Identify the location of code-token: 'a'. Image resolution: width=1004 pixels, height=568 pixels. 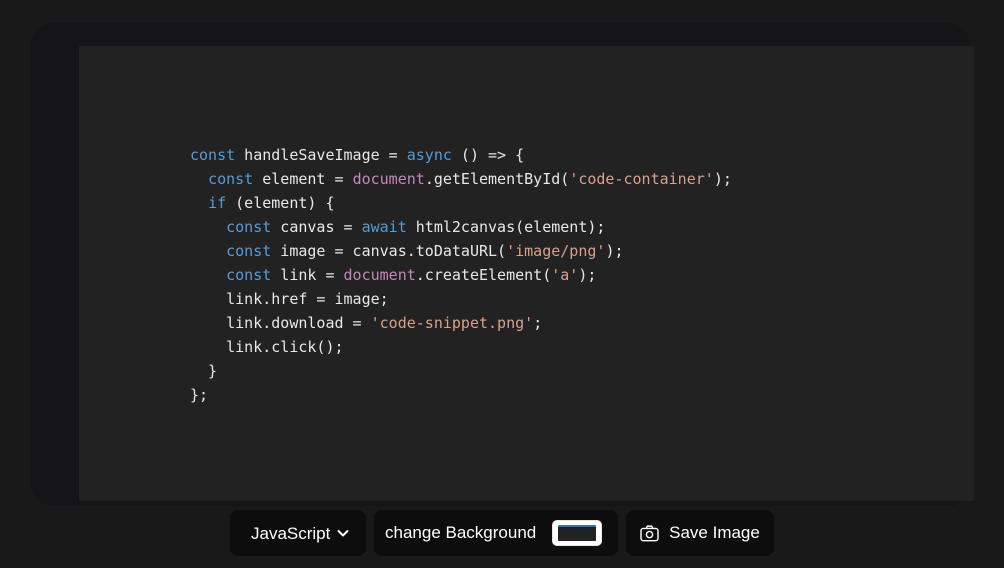
(565, 275).